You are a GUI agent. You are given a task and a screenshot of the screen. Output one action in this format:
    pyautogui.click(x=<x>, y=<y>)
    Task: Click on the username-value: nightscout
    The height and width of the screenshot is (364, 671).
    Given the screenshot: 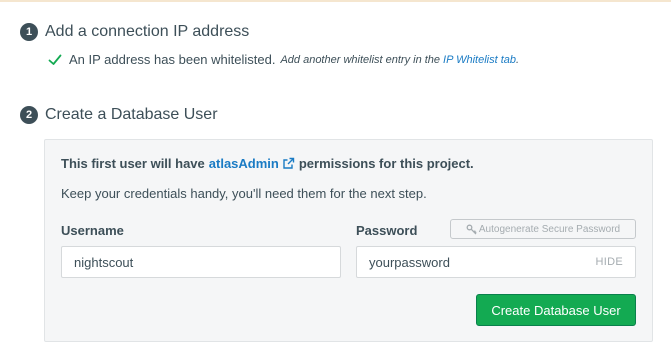 What is the action you would take?
    pyautogui.click(x=104, y=262)
    